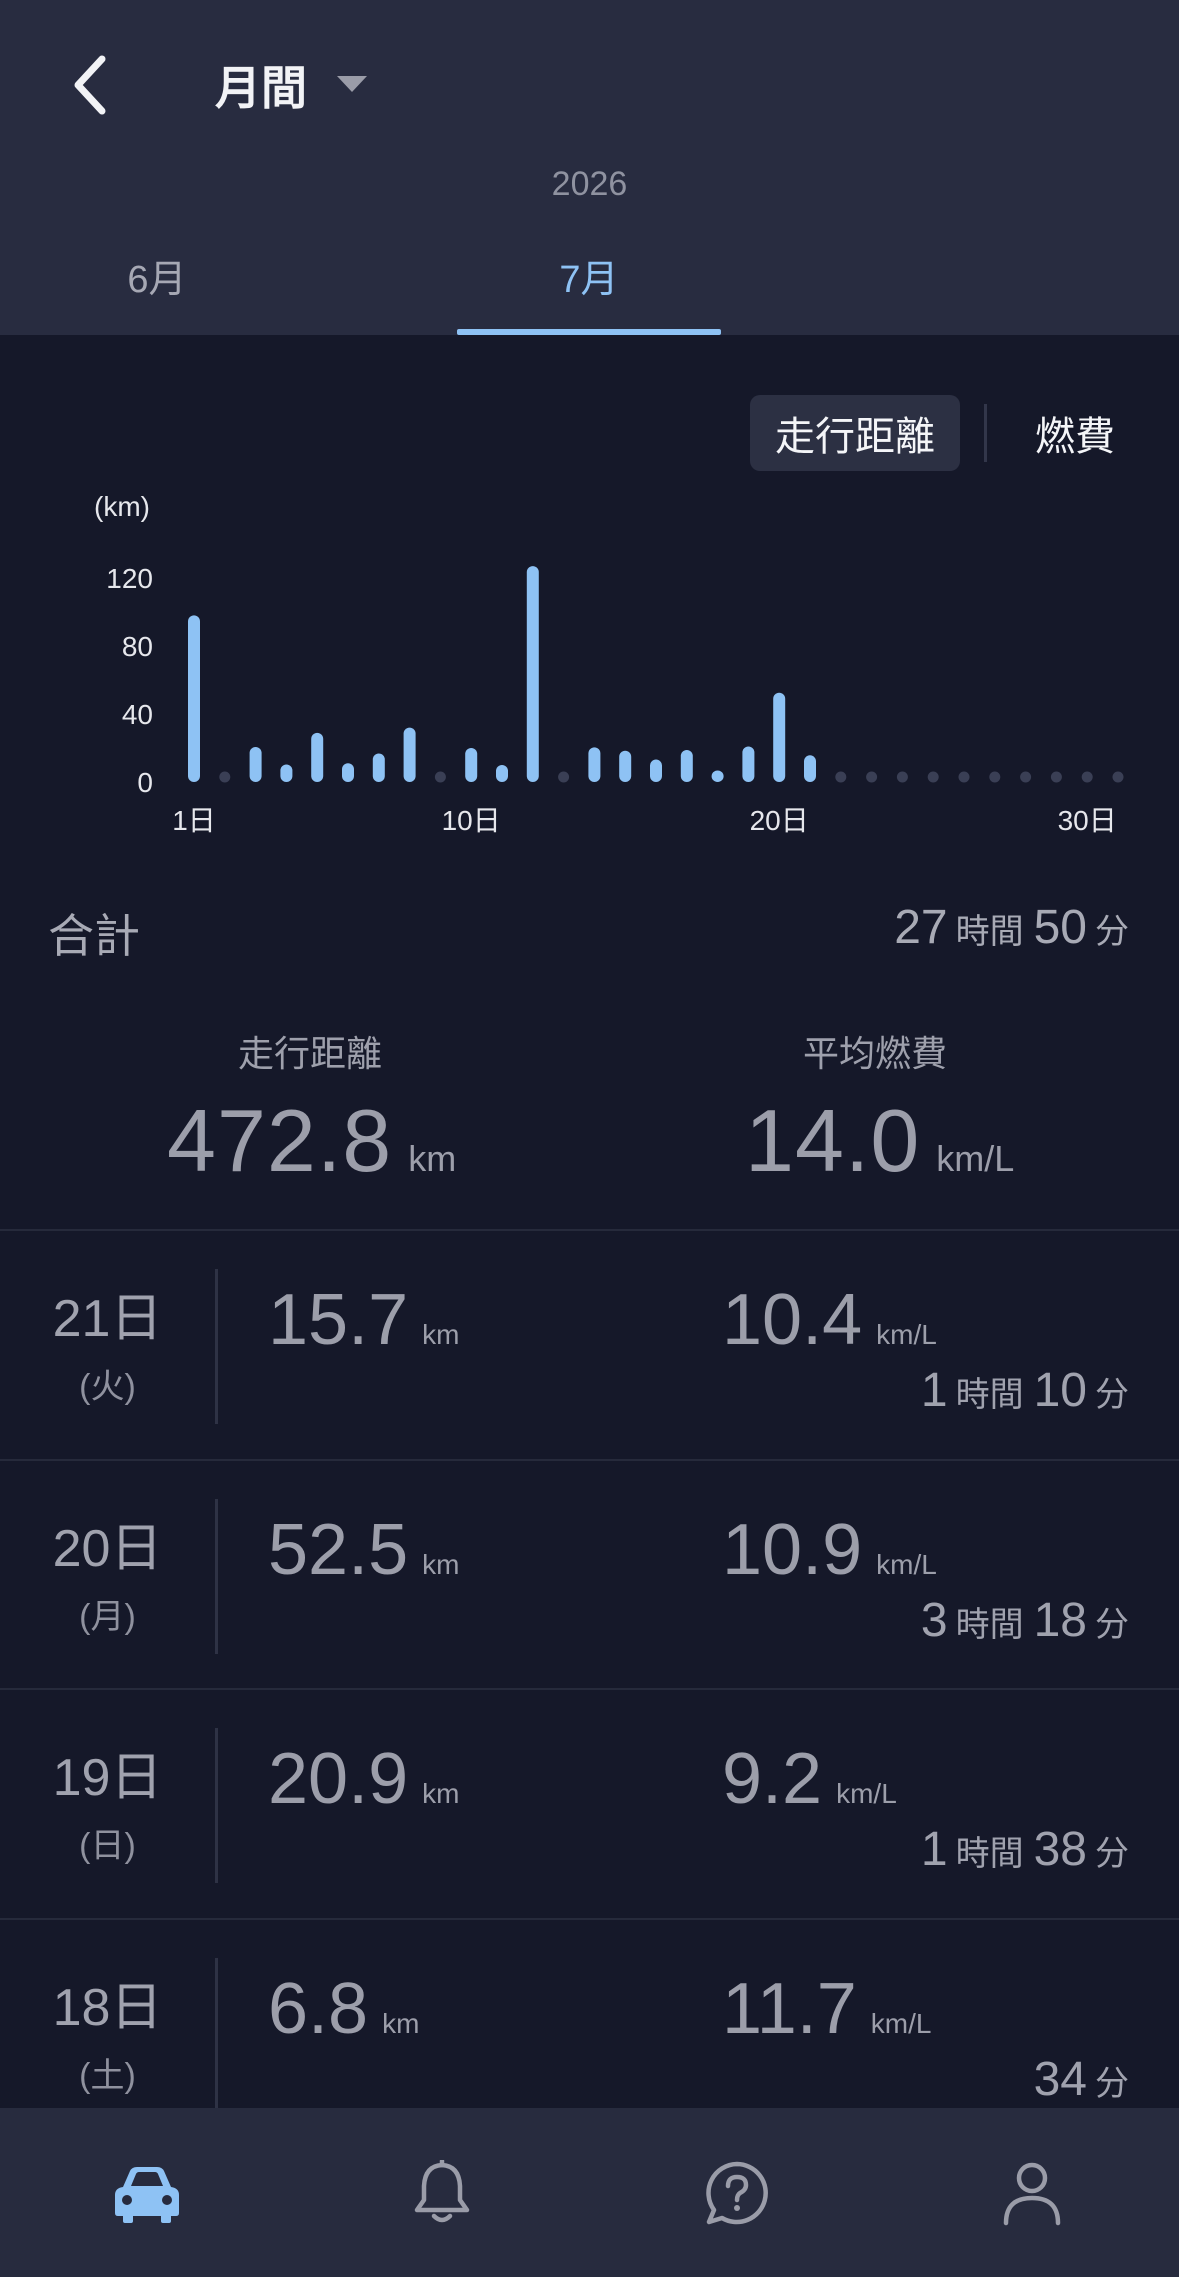  Describe the element at coordinates (833, 1140) in the screenshot. I see `average-efficiency-value: 14.0` at that location.